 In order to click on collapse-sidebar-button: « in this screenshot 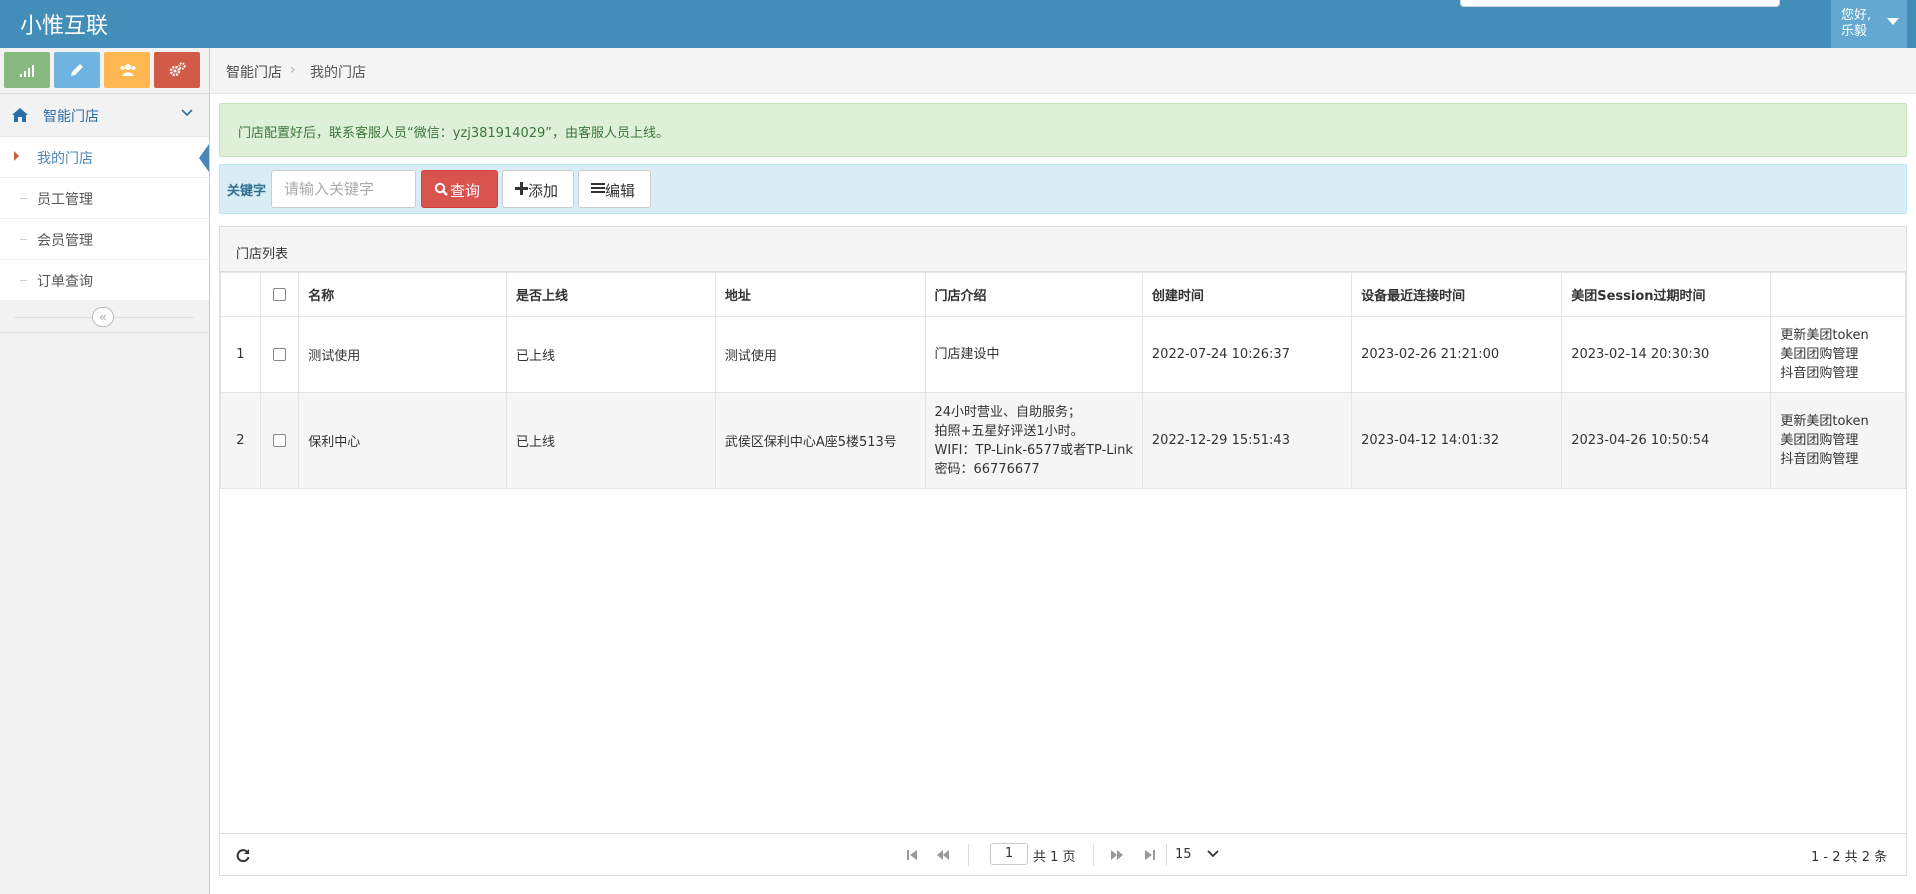, I will do `click(103, 317)`.